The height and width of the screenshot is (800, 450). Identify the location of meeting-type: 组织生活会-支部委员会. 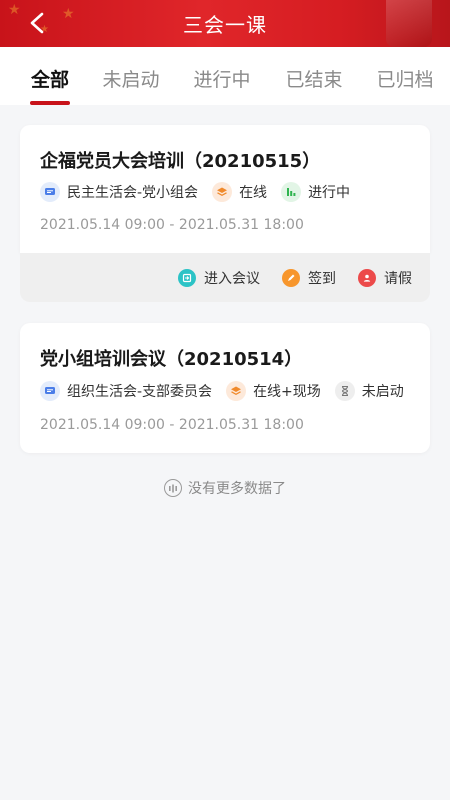
(126, 391).